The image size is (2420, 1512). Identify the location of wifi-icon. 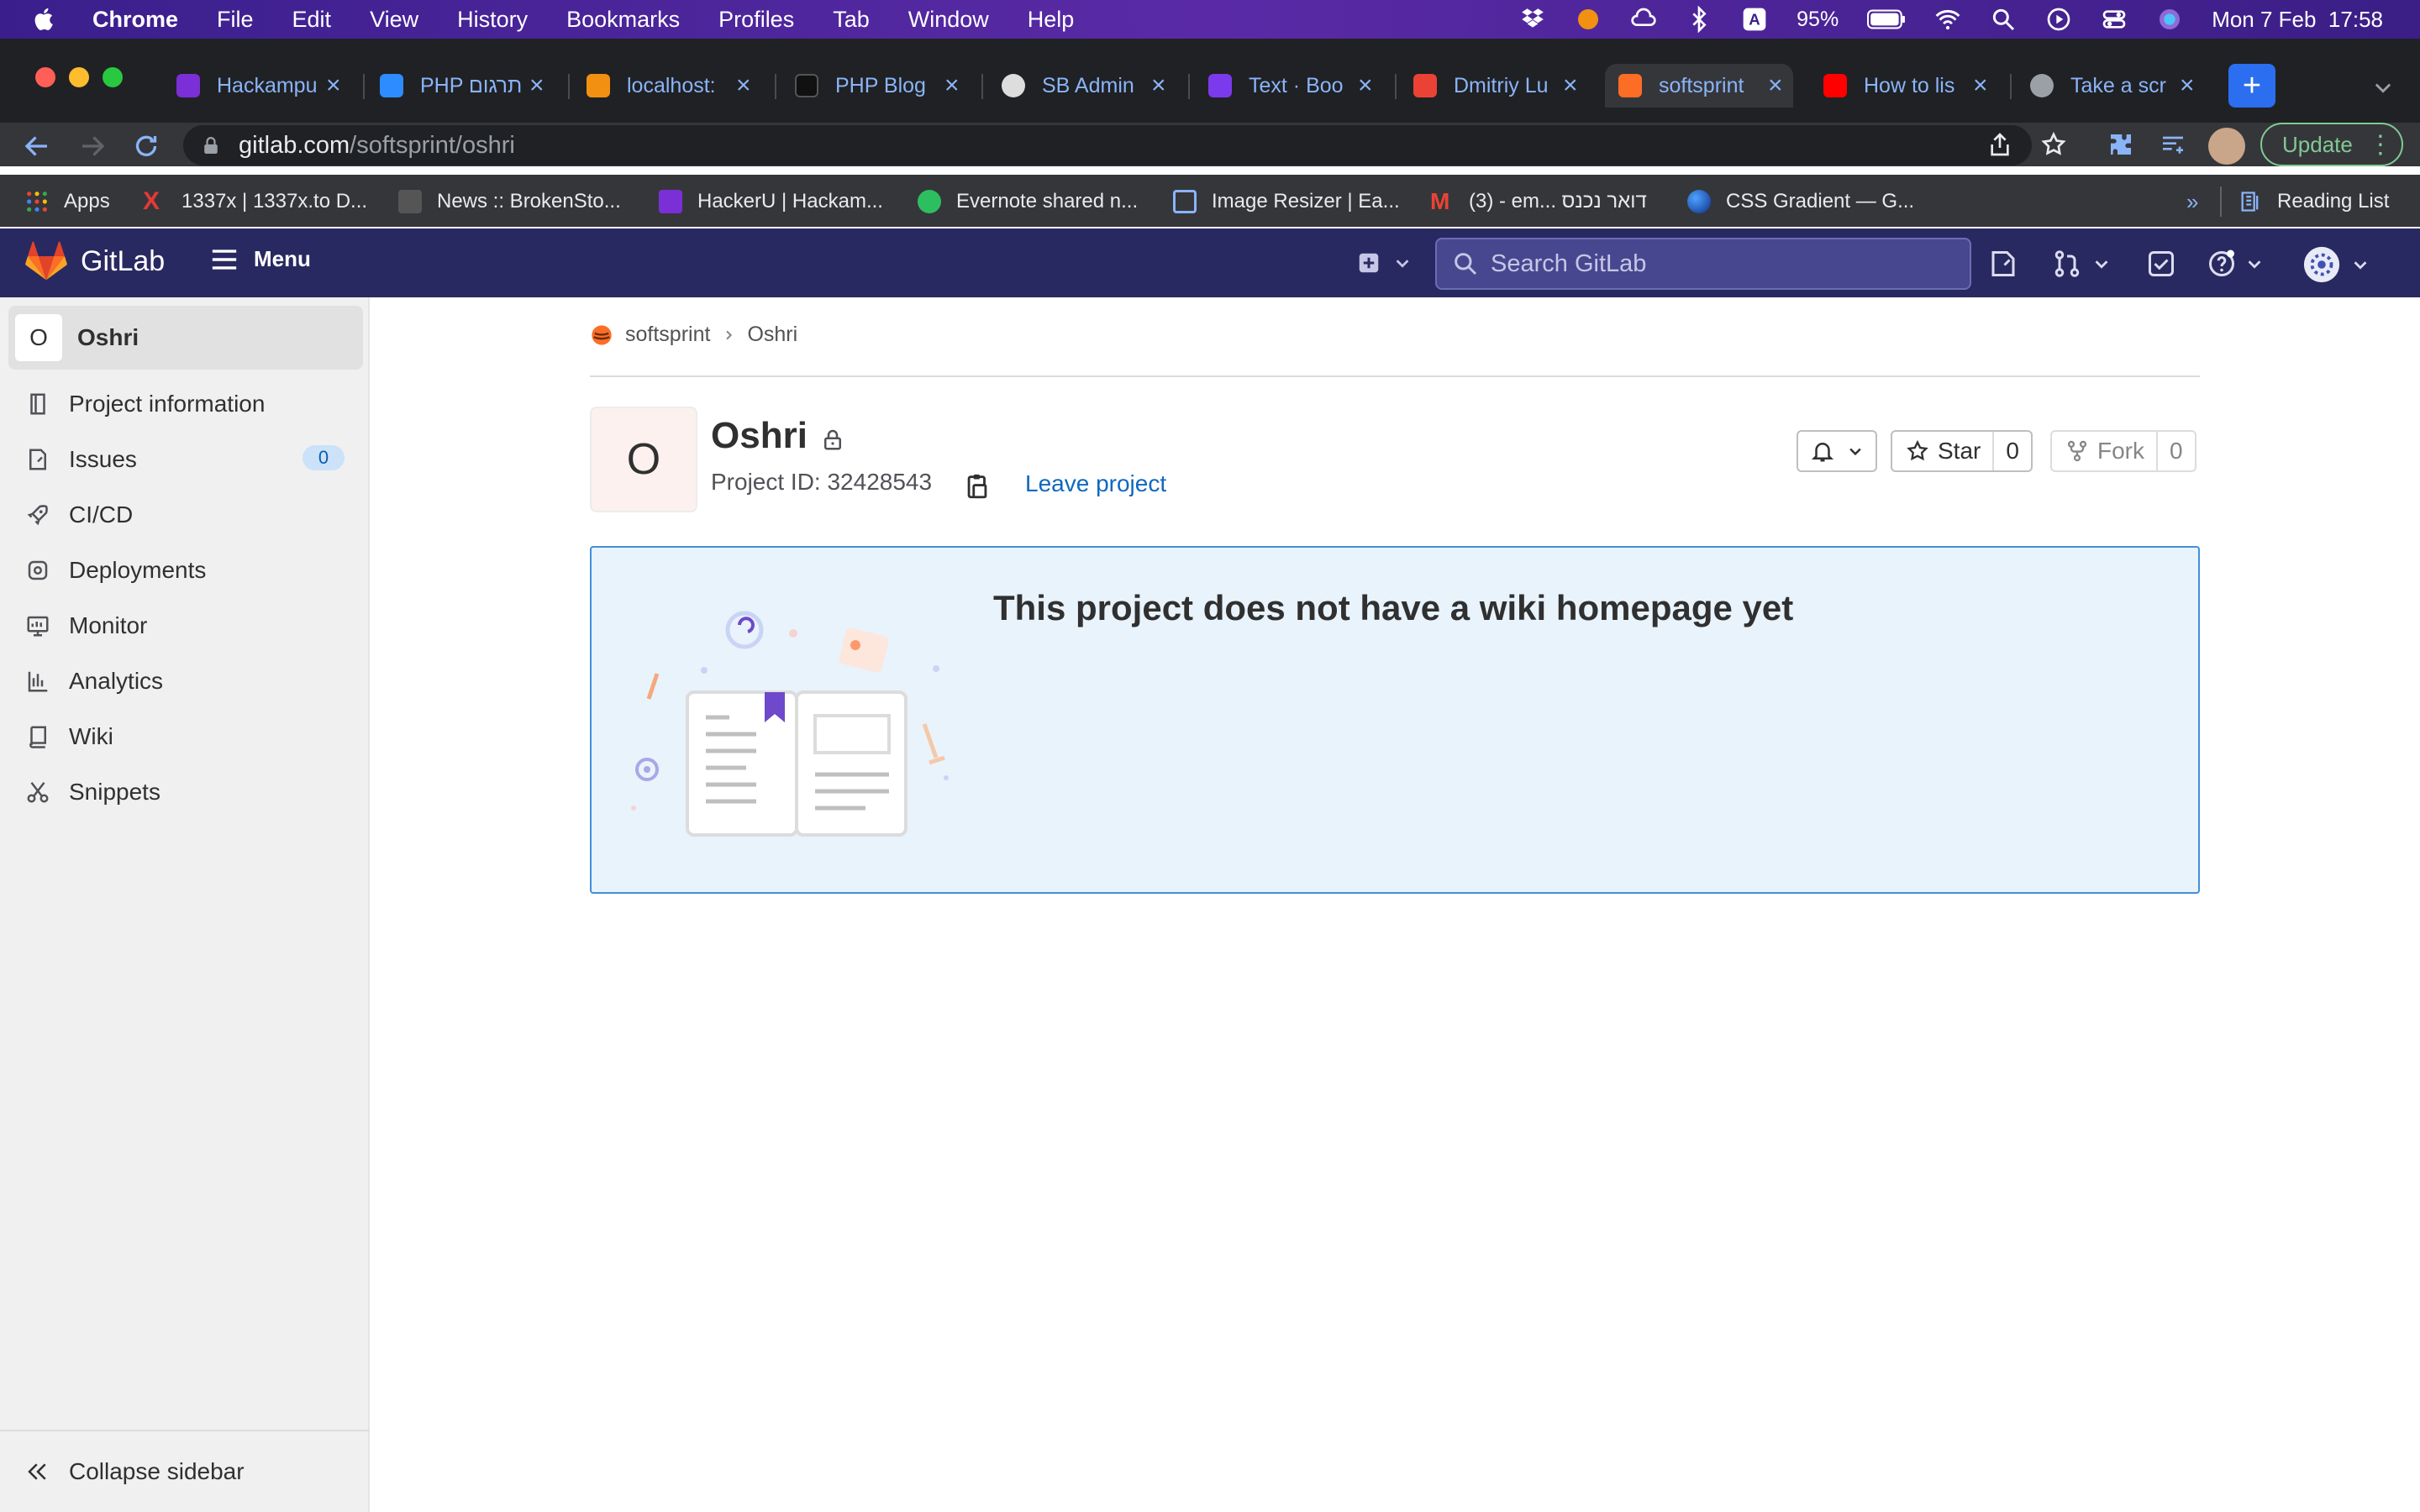
(1947, 19).